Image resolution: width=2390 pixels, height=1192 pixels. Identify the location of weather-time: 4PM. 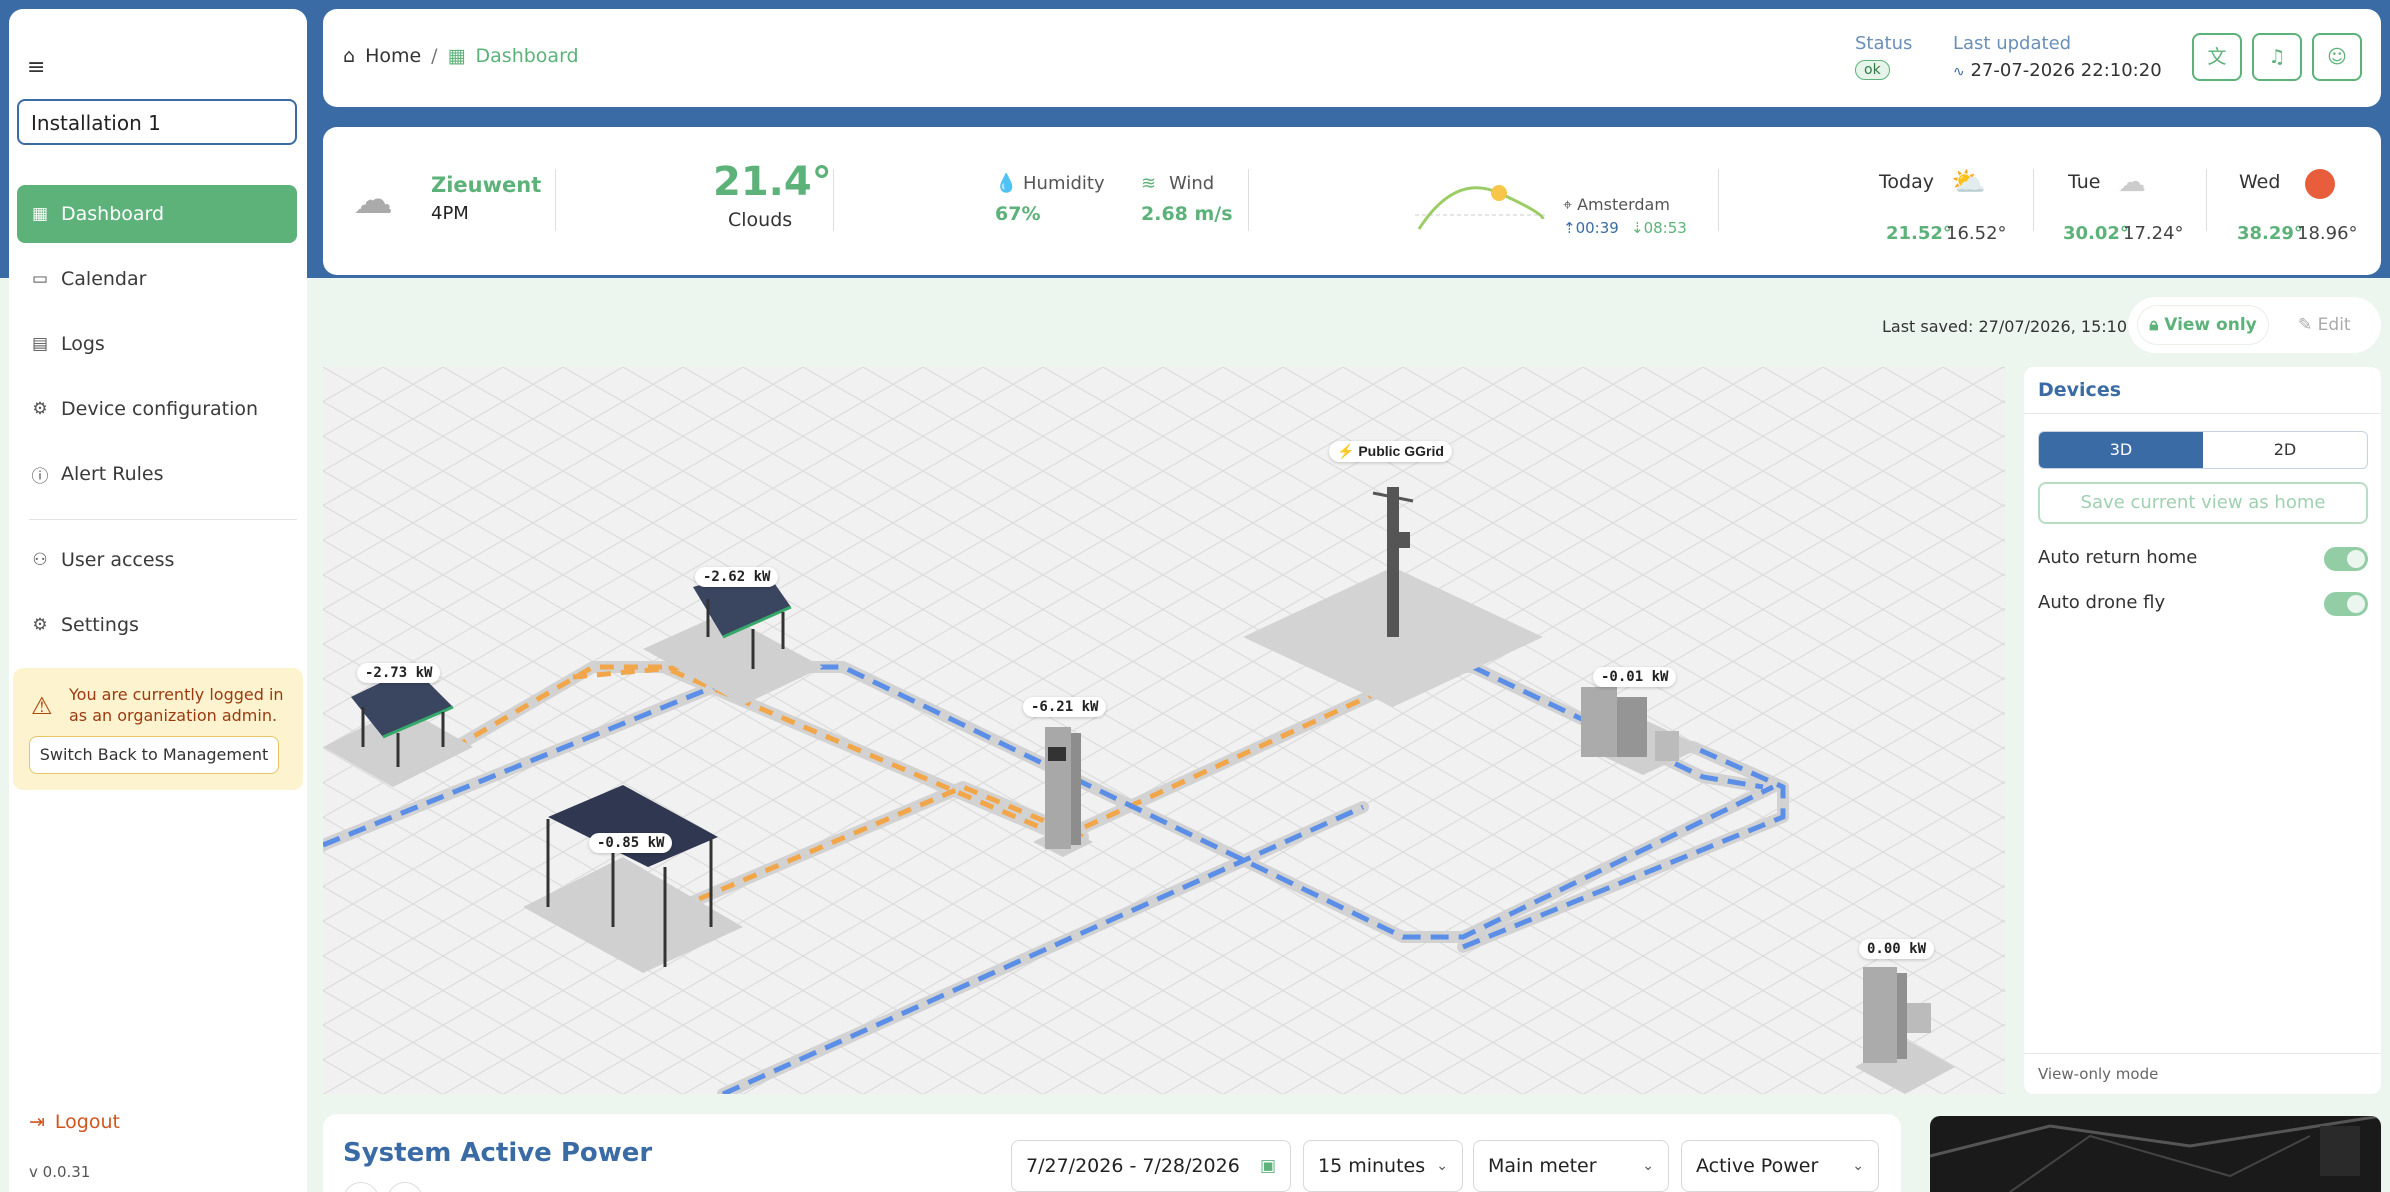
(450, 213).